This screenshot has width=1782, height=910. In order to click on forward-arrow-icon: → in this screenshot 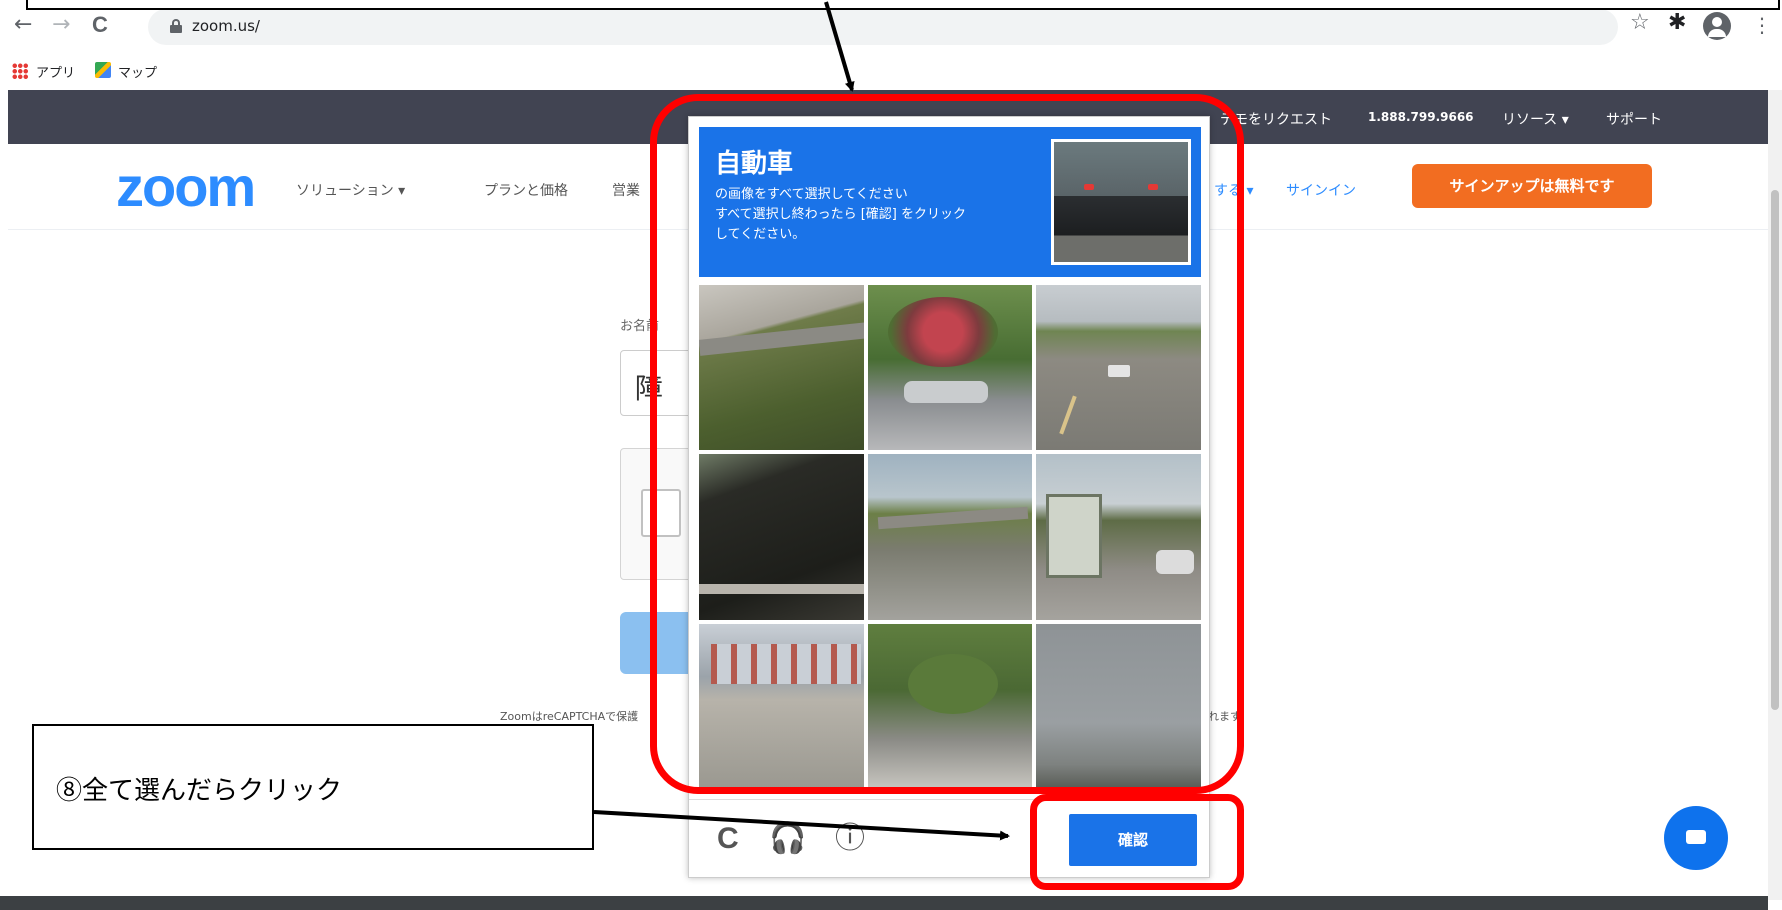, I will do `click(61, 25)`.